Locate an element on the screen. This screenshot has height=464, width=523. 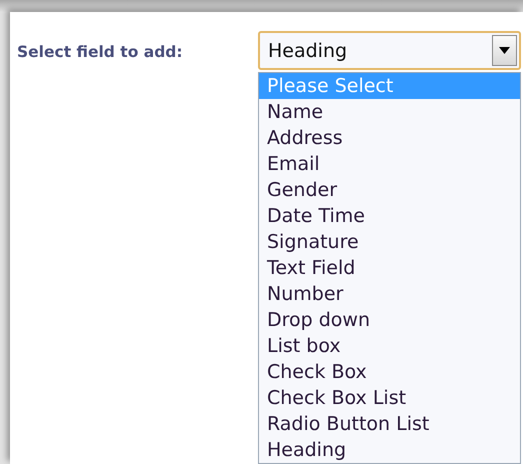
dropdown-option: Drop down is located at coordinates (389, 320).